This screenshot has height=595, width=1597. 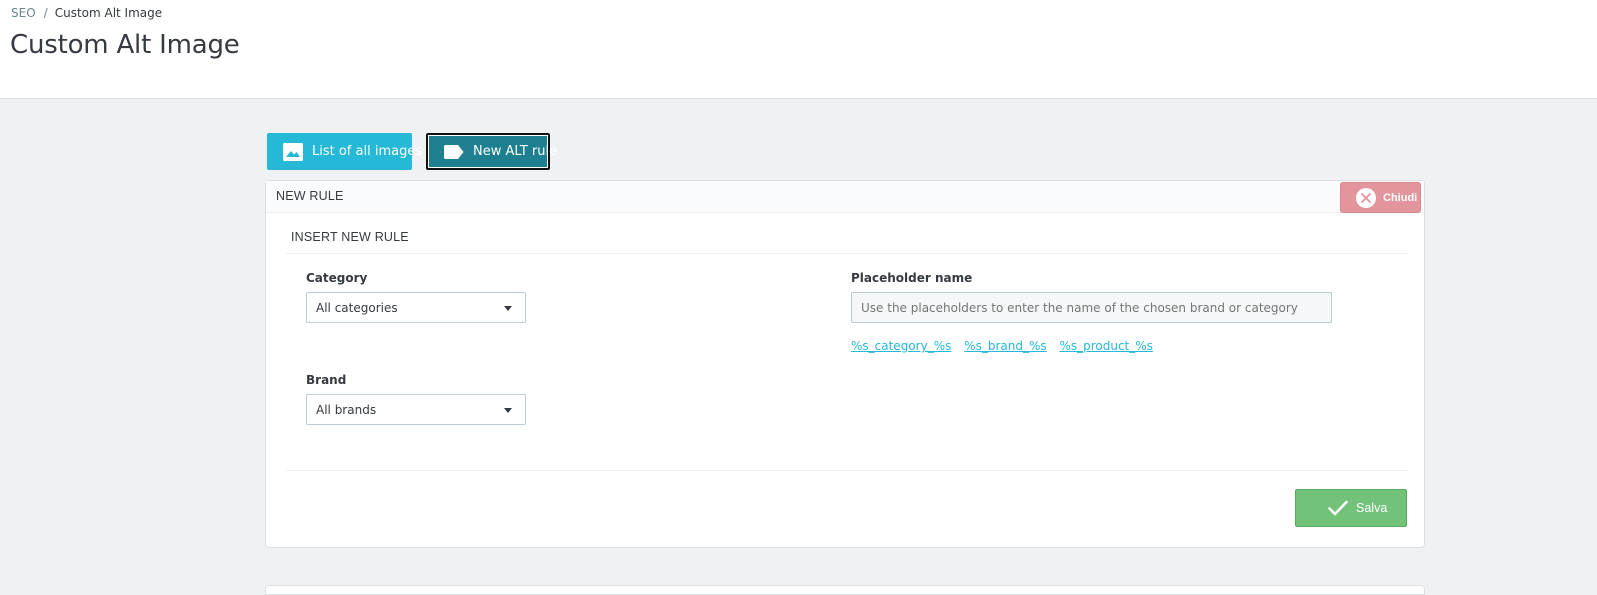 What do you see at coordinates (350, 237) in the screenshot?
I see `section-title: INSERT NEW RULE` at bounding box center [350, 237].